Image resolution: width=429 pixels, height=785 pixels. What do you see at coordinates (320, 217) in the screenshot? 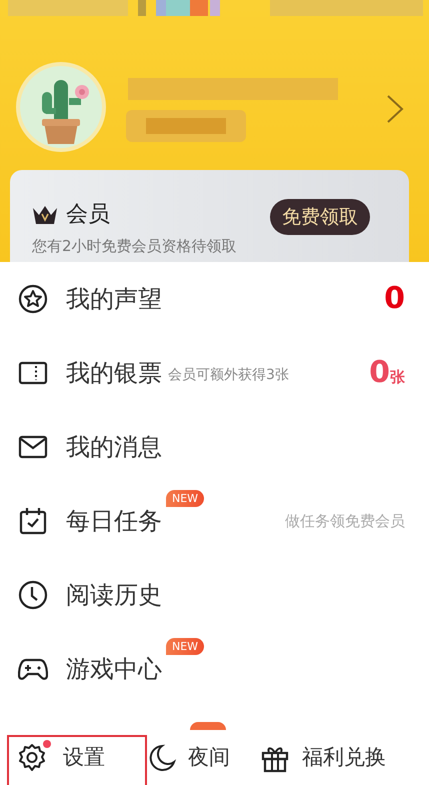
I see `claim-button: 免费领取` at bounding box center [320, 217].